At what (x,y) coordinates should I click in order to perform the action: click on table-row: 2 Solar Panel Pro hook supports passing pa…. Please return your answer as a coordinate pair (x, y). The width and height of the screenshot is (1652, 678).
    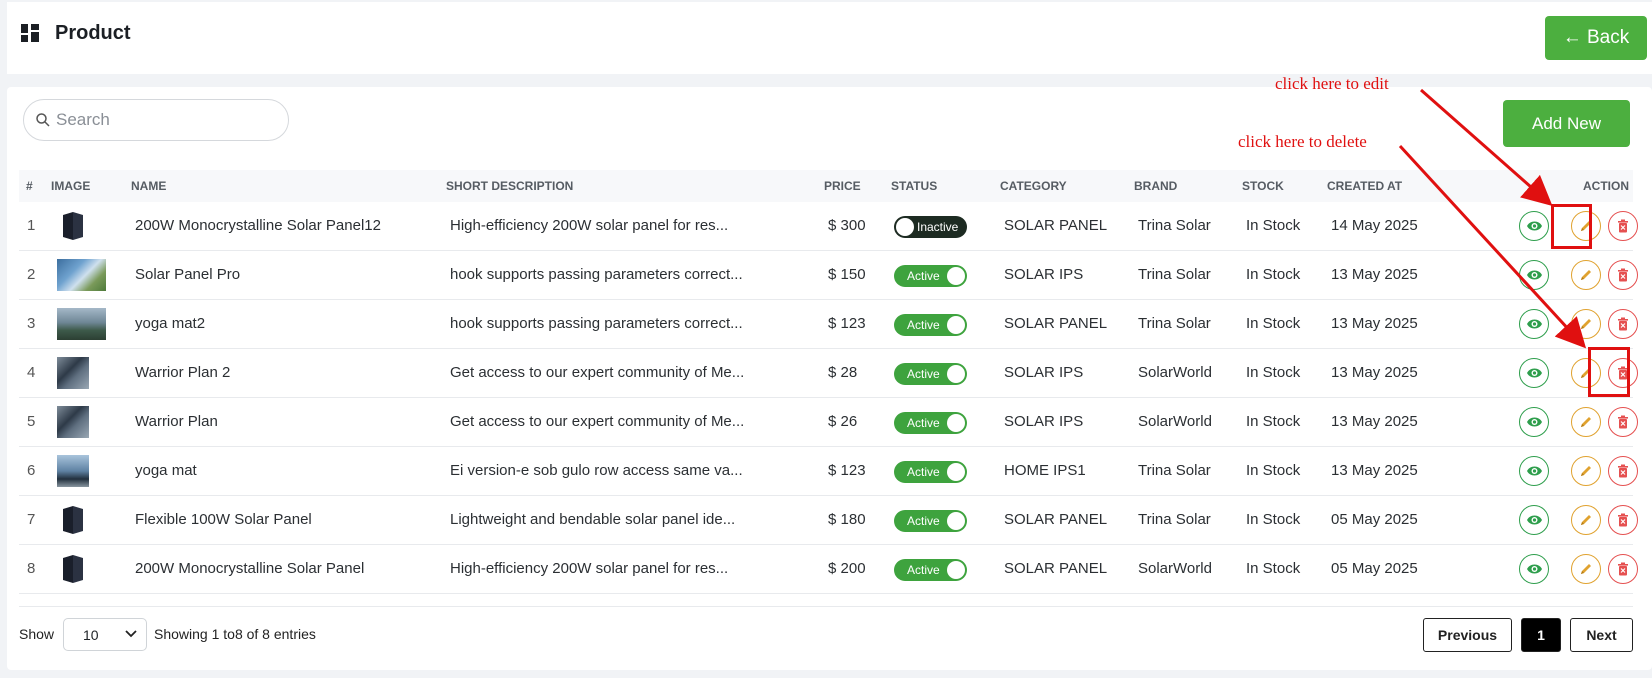
    Looking at the image, I should click on (828, 275).